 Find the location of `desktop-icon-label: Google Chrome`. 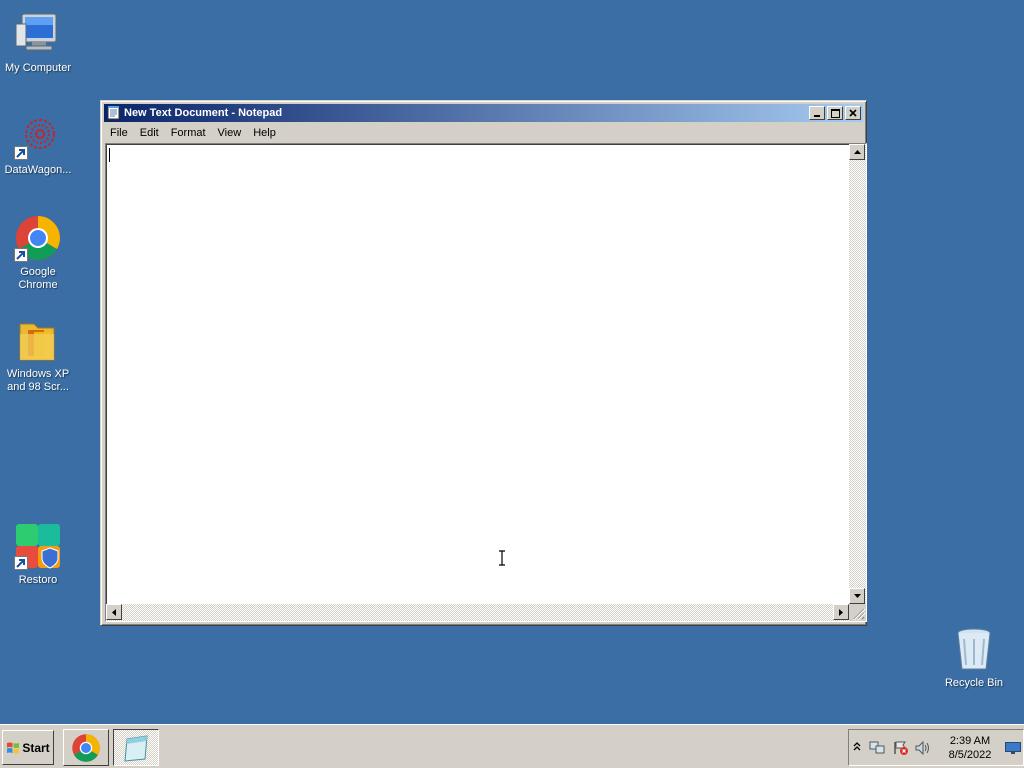

desktop-icon-label: Google Chrome is located at coordinates (38, 278).